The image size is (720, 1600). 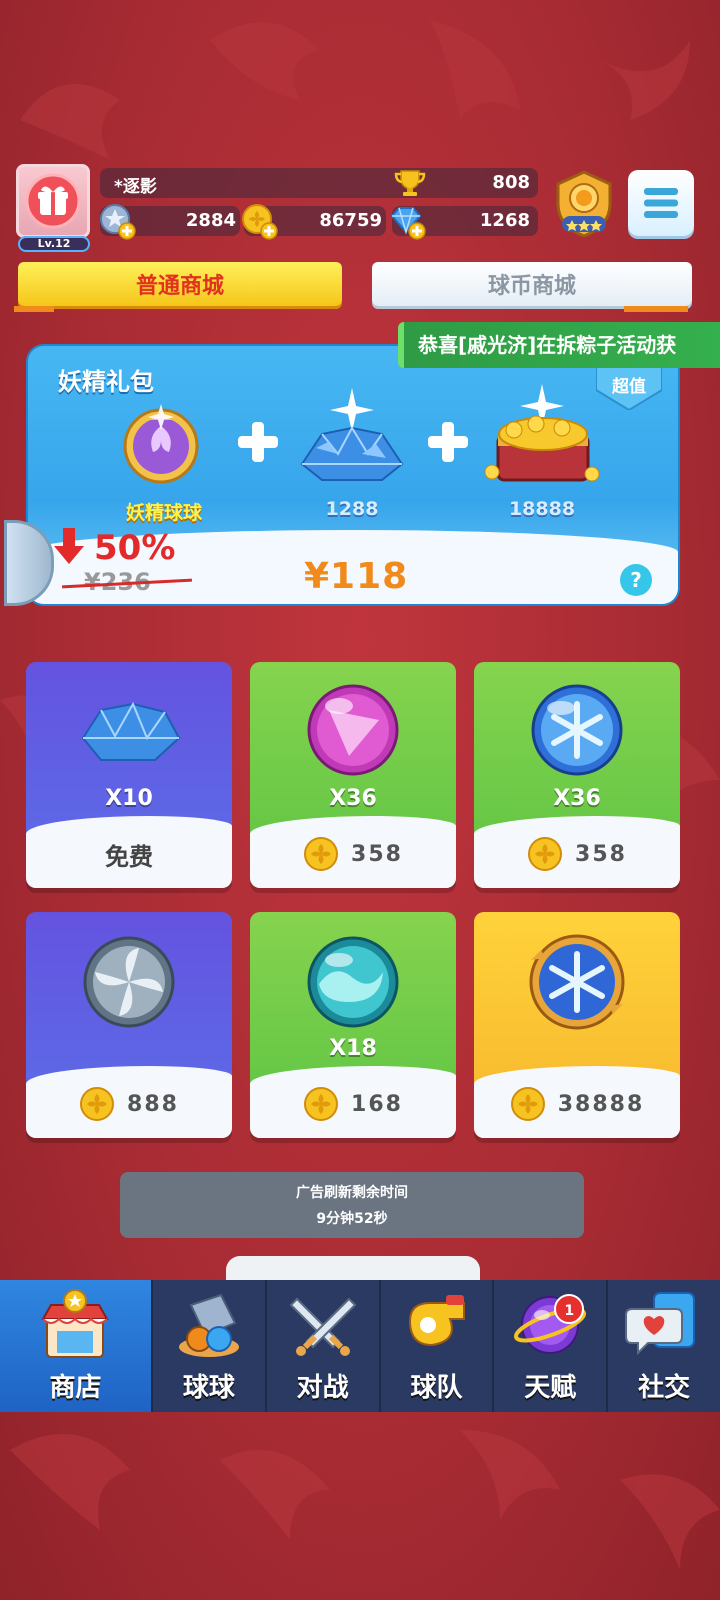 What do you see at coordinates (352, 1219) in the screenshot?
I see `timer-value: 9分钟52秒` at bounding box center [352, 1219].